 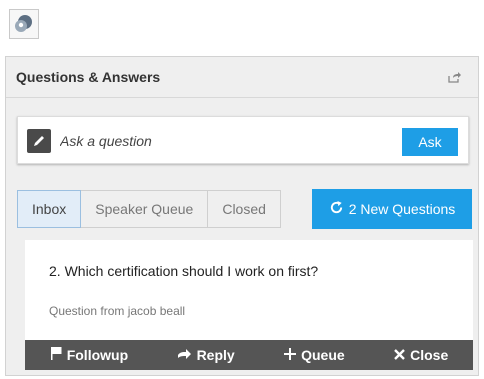 I want to click on new-questions-label: 2 New Questions, so click(x=402, y=209).